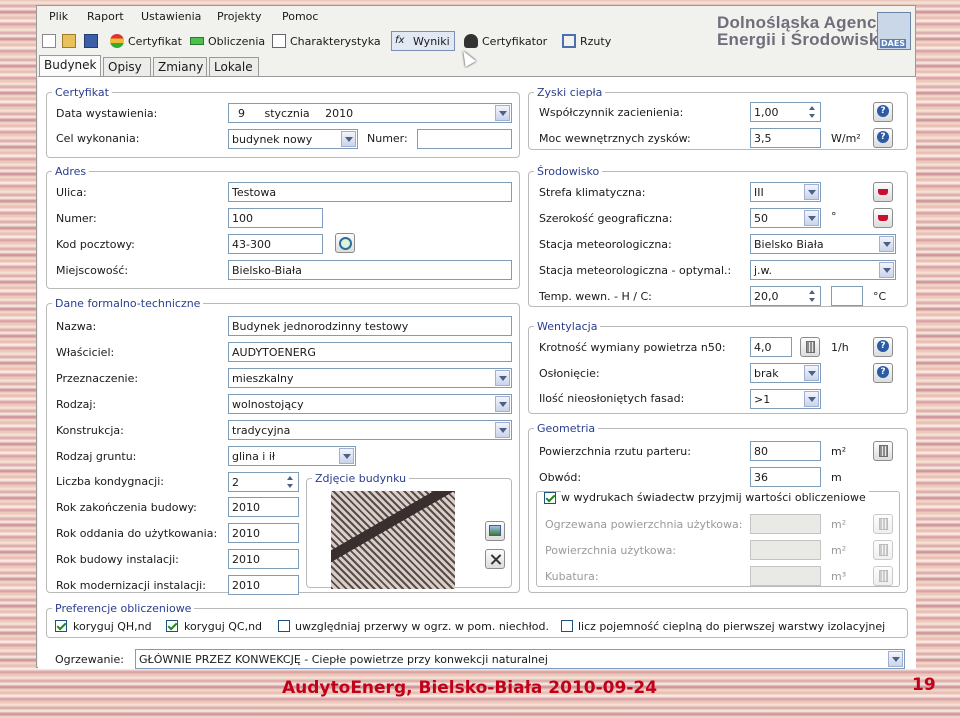  What do you see at coordinates (611, 550) in the screenshot?
I see `uzytkowa-label: Powierzchnia użytkowa:` at bounding box center [611, 550].